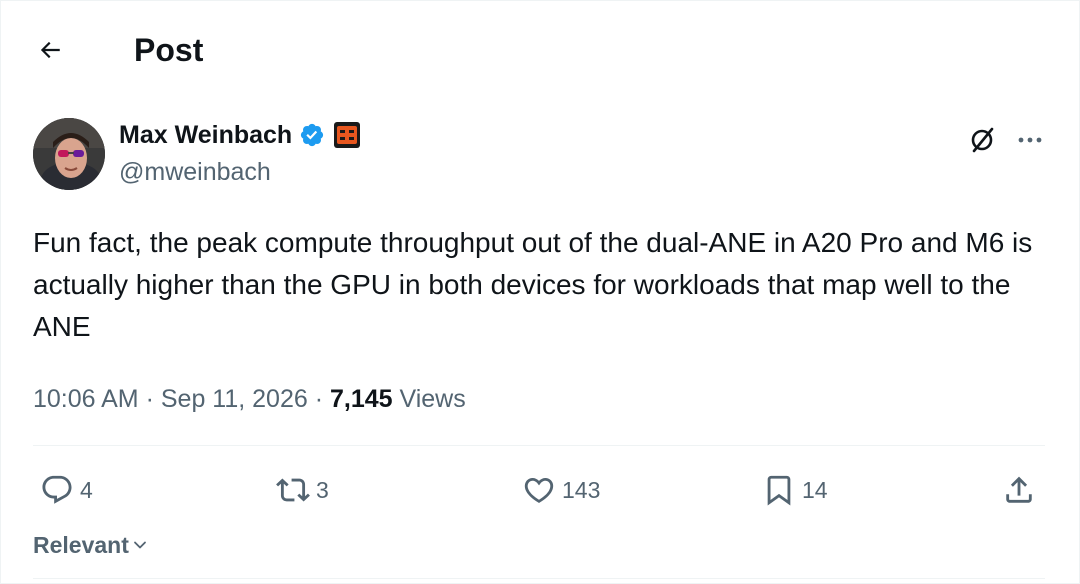 The height and width of the screenshot is (584, 1080). Describe the element at coordinates (234, 399) in the screenshot. I see `tweet-date: Sep 11, 2026` at that location.